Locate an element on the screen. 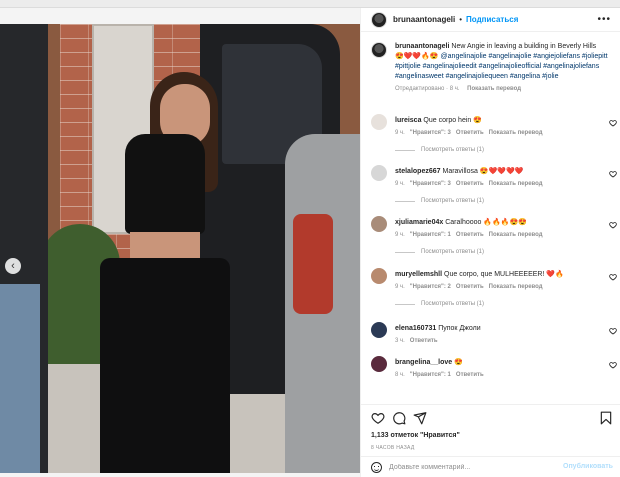  commenter-username: stelalopez667 is located at coordinates (418, 171).